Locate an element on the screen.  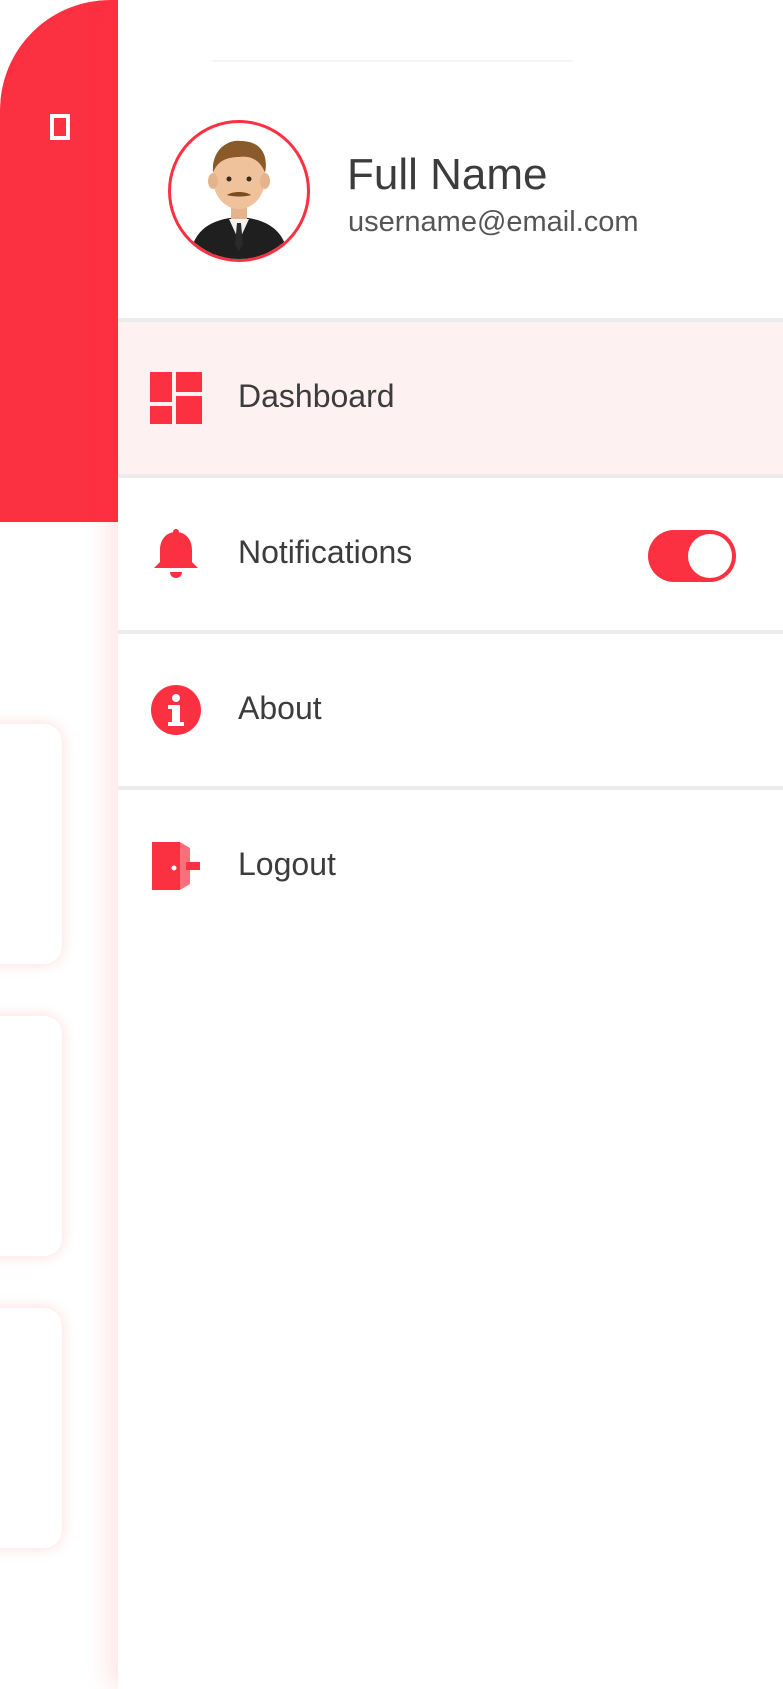
businessman-avatar-icon is located at coordinates (239, 199).